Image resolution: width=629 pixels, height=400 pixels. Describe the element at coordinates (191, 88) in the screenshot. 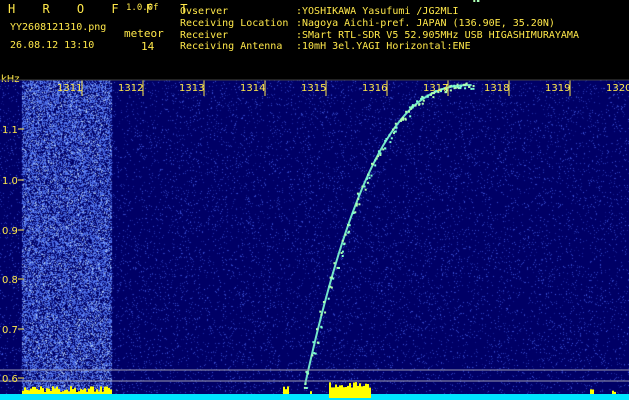

I see `x-tick-label: 1313` at that location.